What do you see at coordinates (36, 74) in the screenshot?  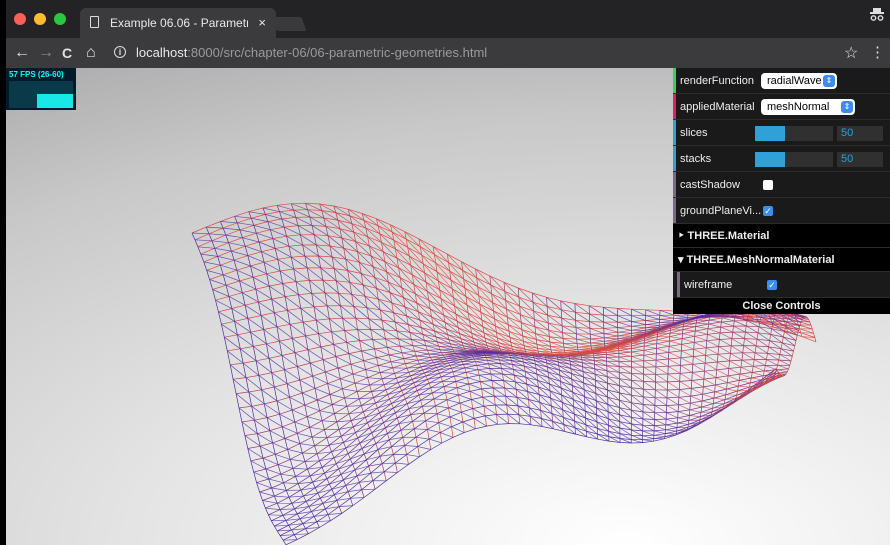 I see `fps-label: 57 FPS (26-60)` at bounding box center [36, 74].